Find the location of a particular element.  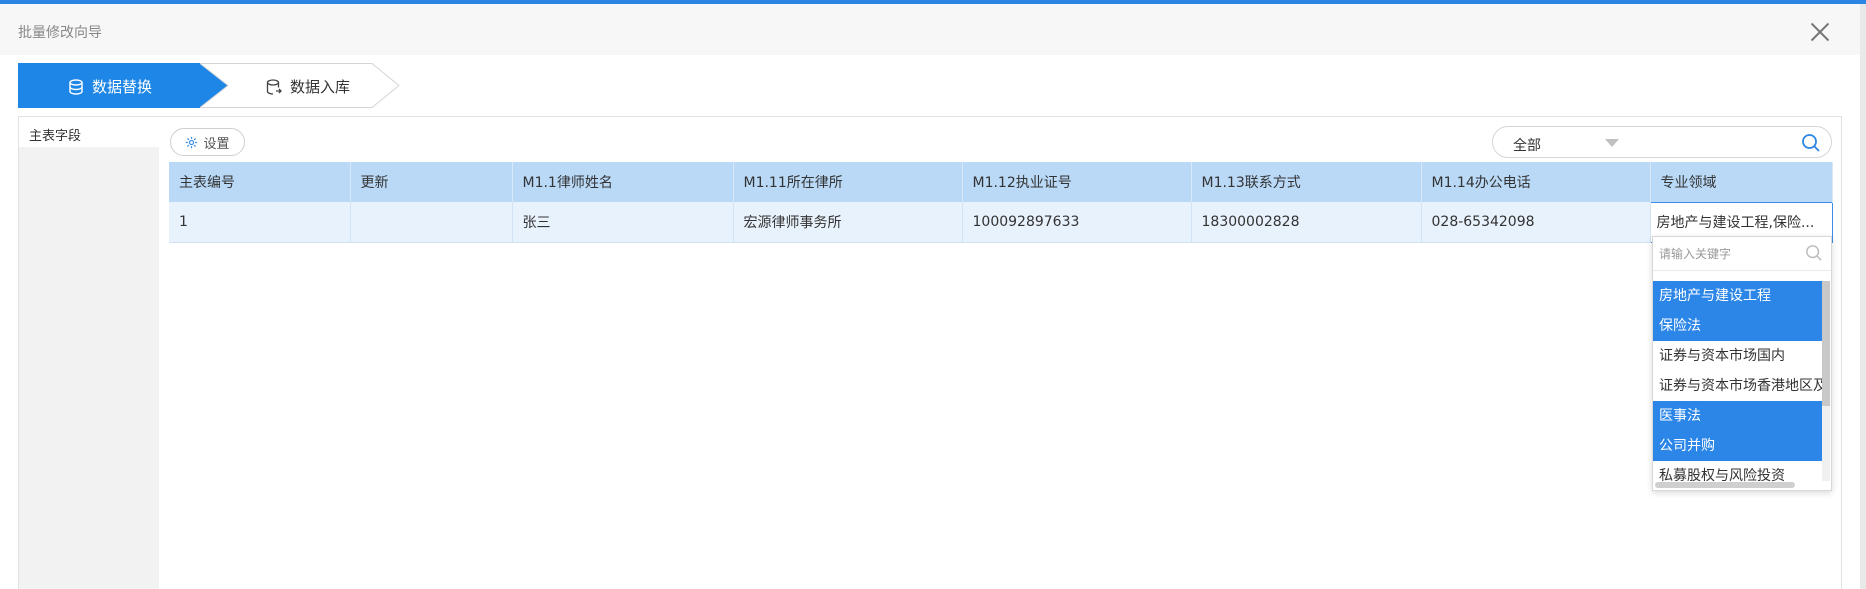

keyword-input is located at coordinates (1729, 254).